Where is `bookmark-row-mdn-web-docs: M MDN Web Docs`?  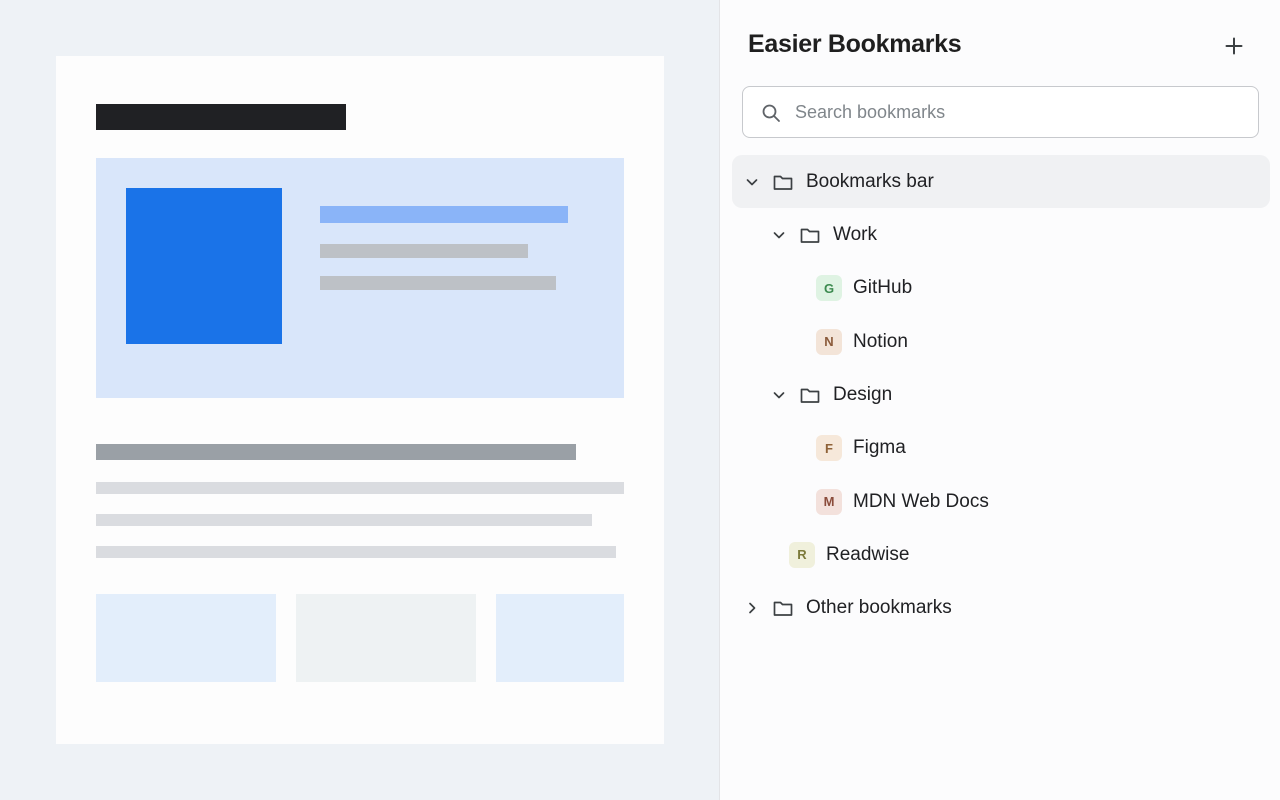 bookmark-row-mdn-web-docs: M MDN Web Docs is located at coordinates (1001, 501).